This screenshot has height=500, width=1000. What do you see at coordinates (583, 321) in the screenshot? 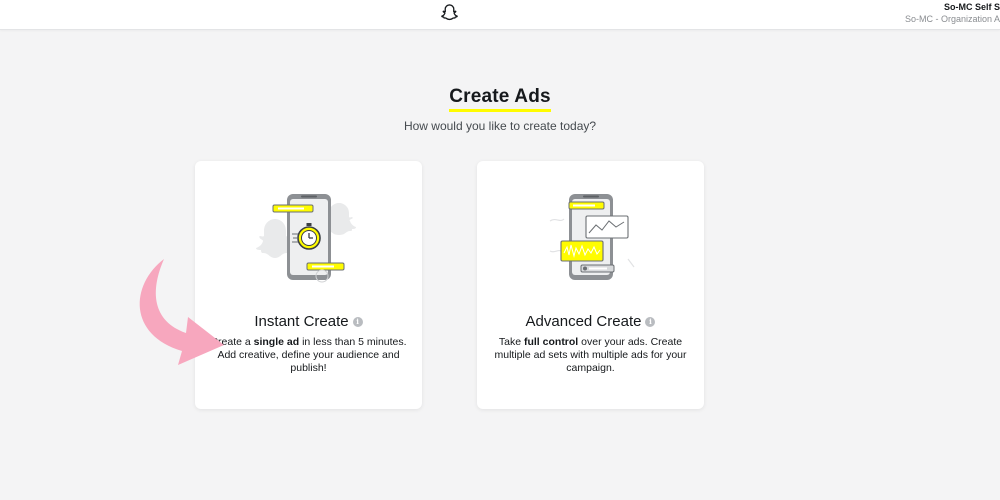
I see `advanced-create-title: Advanced Create` at bounding box center [583, 321].